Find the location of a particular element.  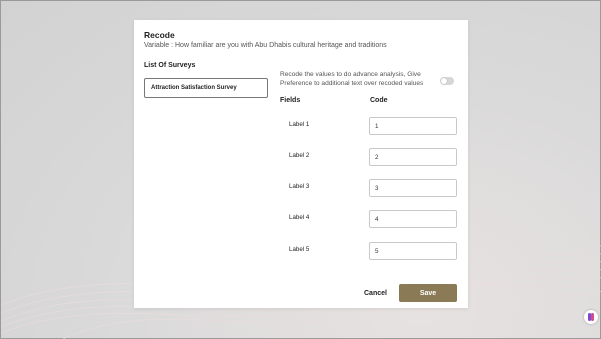

row-label: Label 4 is located at coordinates (299, 217).